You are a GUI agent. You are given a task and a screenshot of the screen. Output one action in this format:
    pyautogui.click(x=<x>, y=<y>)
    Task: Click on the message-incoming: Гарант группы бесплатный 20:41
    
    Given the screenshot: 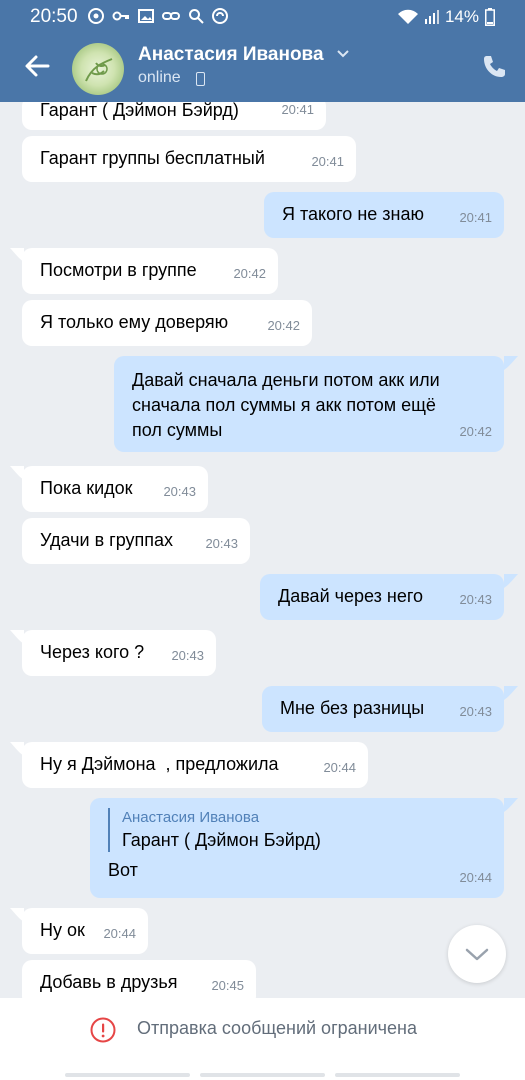 What is the action you would take?
    pyautogui.click(x=189, y=159)
    